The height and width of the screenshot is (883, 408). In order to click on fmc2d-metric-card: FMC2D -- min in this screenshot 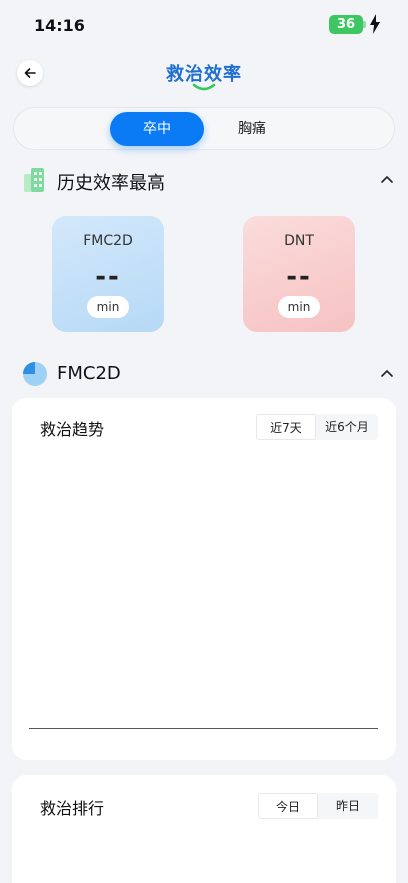, I will do `click(108, 274)`.